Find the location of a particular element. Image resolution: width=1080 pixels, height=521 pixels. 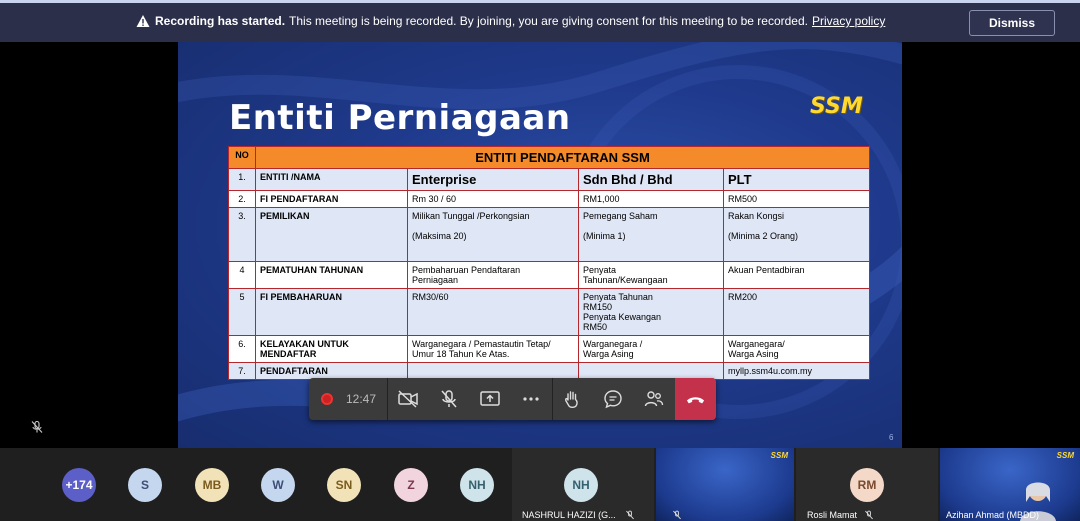

participant-avatar: SN is located at coordinates (344, 485).